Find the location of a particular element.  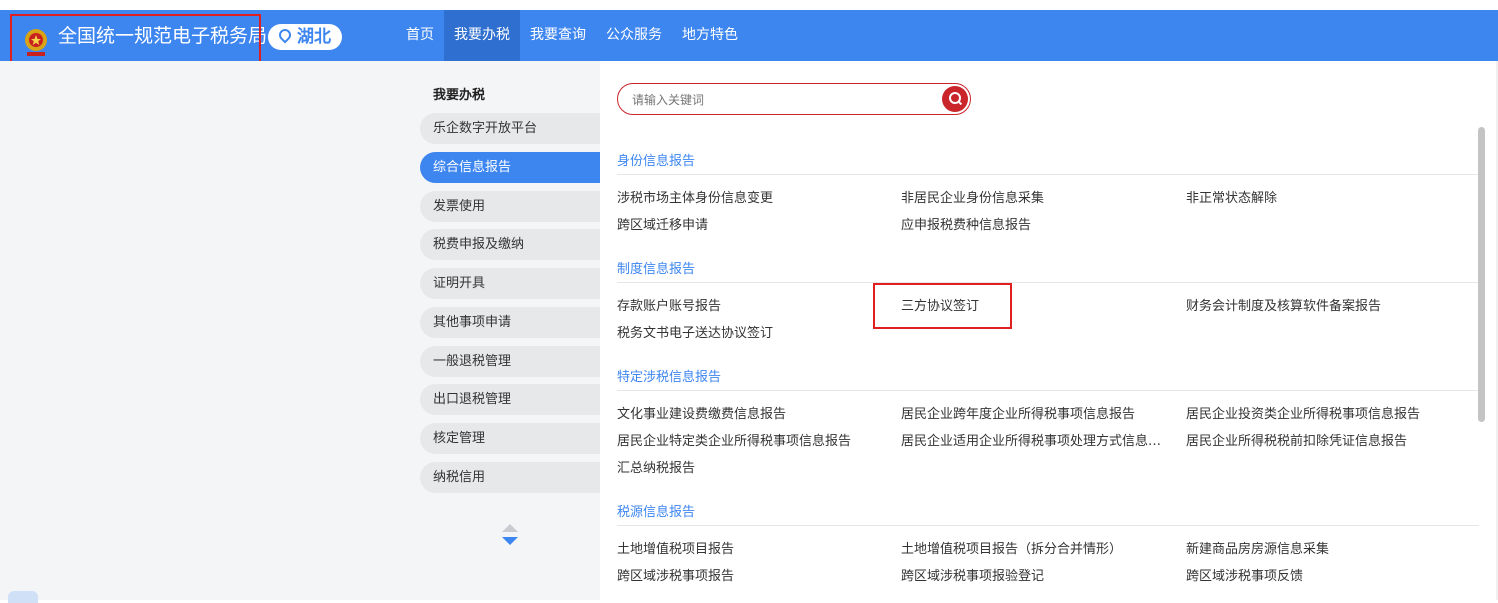

sidebar-item-export-refund: 出口退税管理 is located at coordinates (510, 399).